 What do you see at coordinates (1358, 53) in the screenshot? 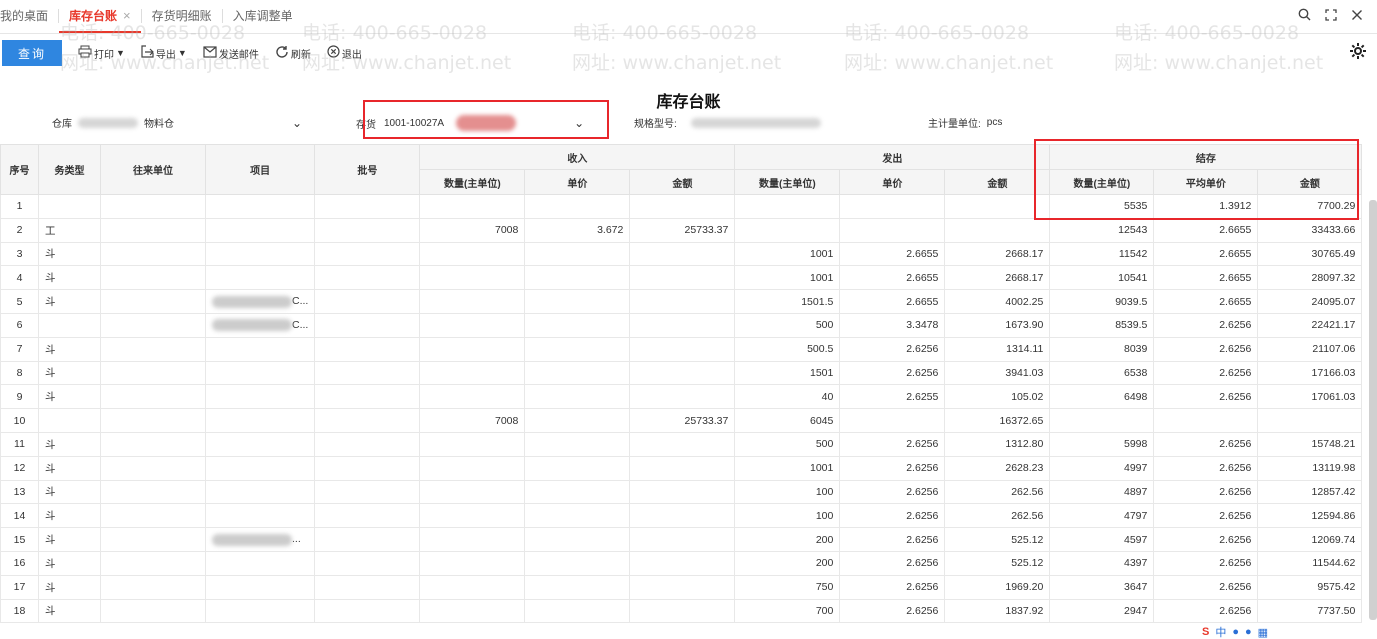
I see `gear-icon` at bounding box center [1358, 53].